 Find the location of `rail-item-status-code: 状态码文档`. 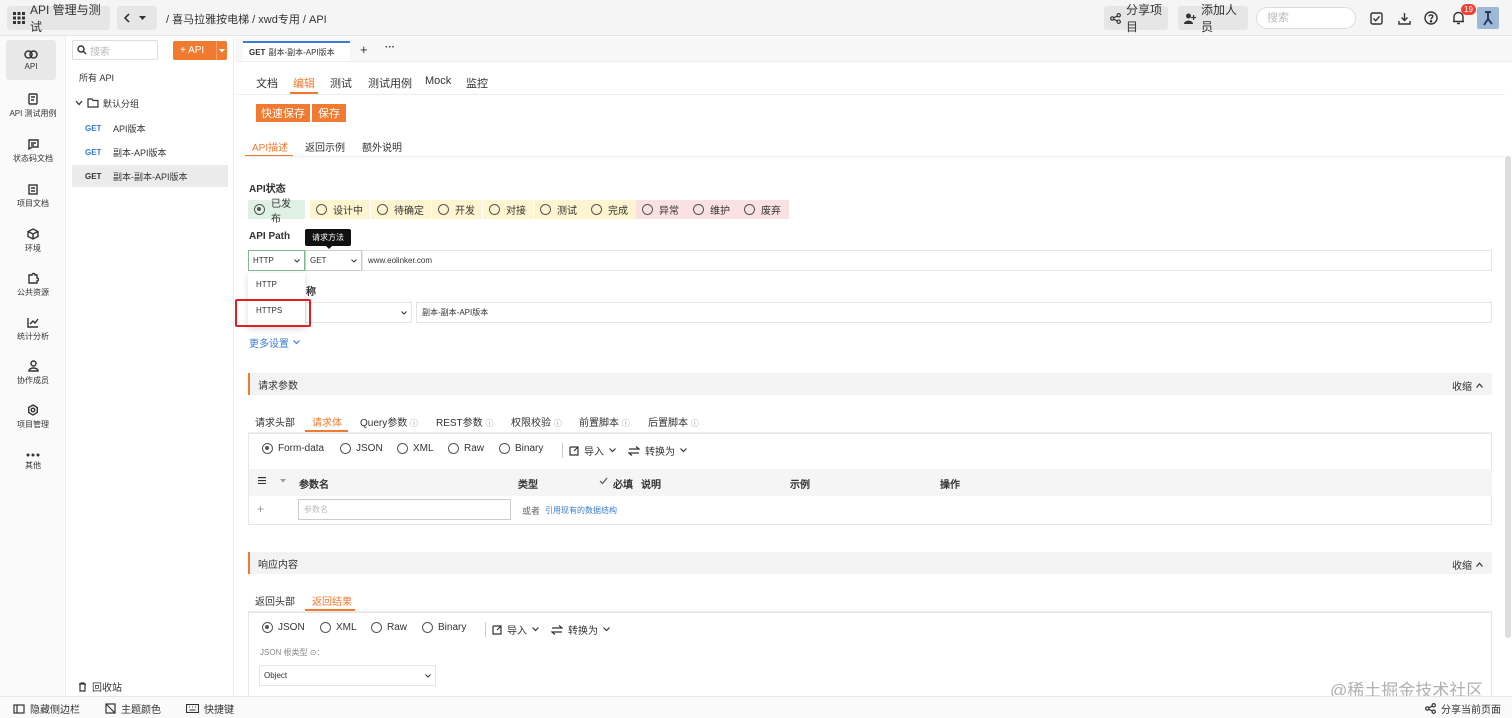

rail-item-status-code: 状态码文档 is located at coordinates (33, 151).